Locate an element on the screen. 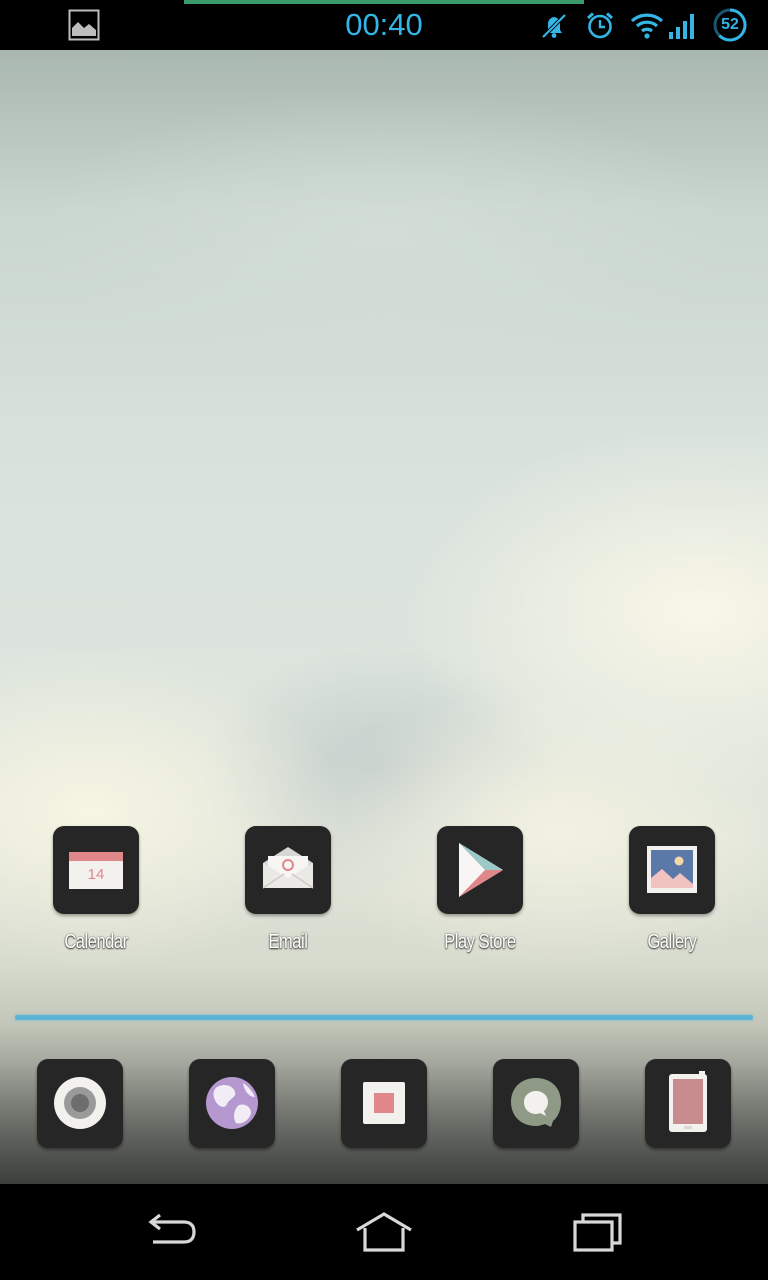  dock-app-drawer is located at coordinates (384, 1103).